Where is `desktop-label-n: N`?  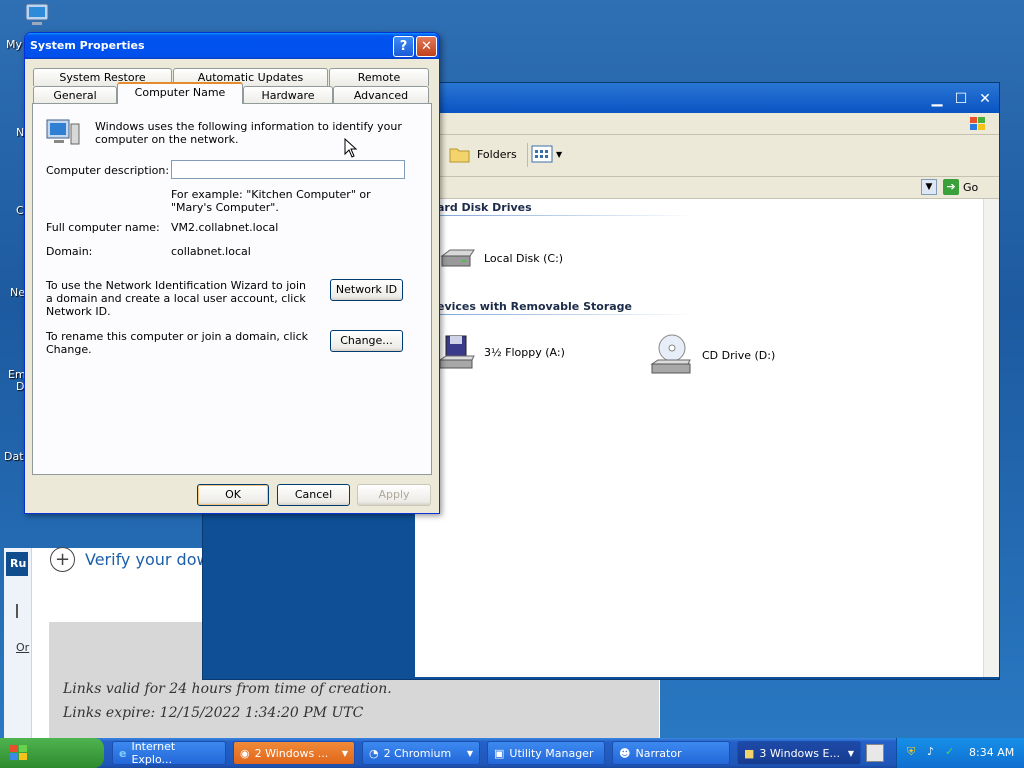
desktop-label-n: N is located at coordinates (20, 132).